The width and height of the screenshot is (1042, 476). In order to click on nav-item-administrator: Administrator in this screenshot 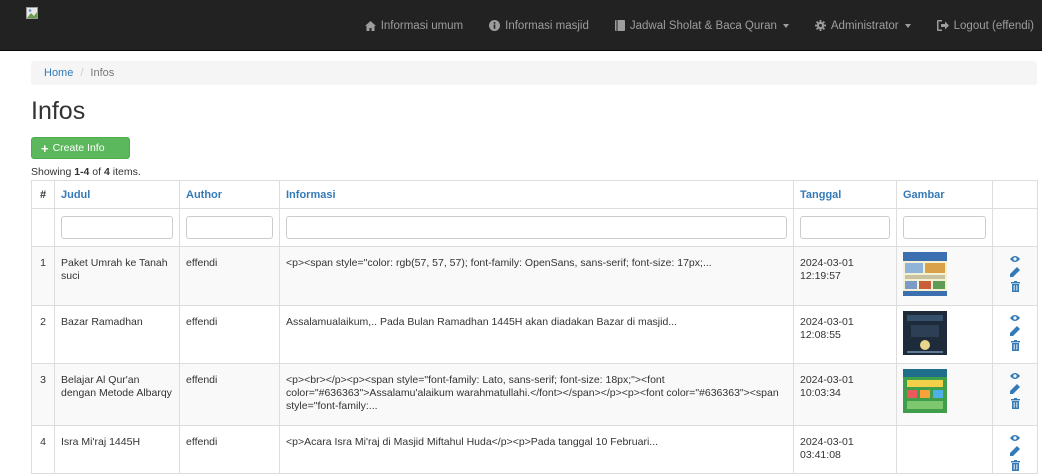, I will do `click(863, 25)`.